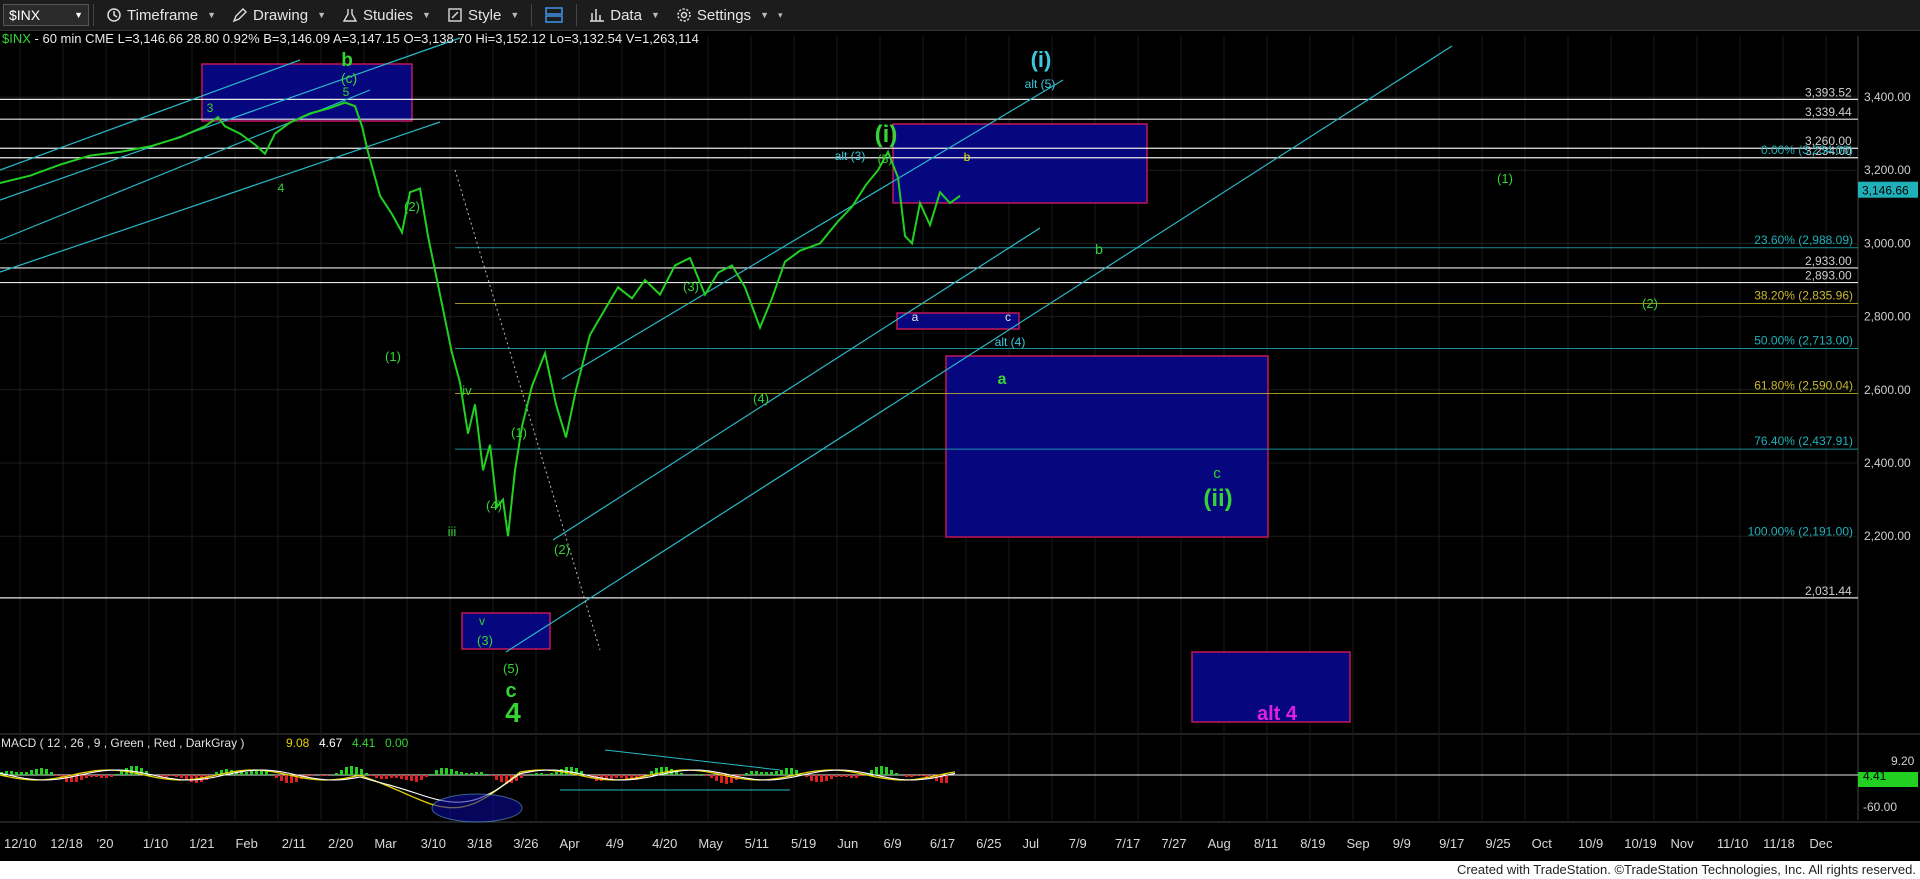 Image resolution: width=1920 pixels, height=879 pixels. I want to click on time-axis-label: 5/11, so click(757, 843).